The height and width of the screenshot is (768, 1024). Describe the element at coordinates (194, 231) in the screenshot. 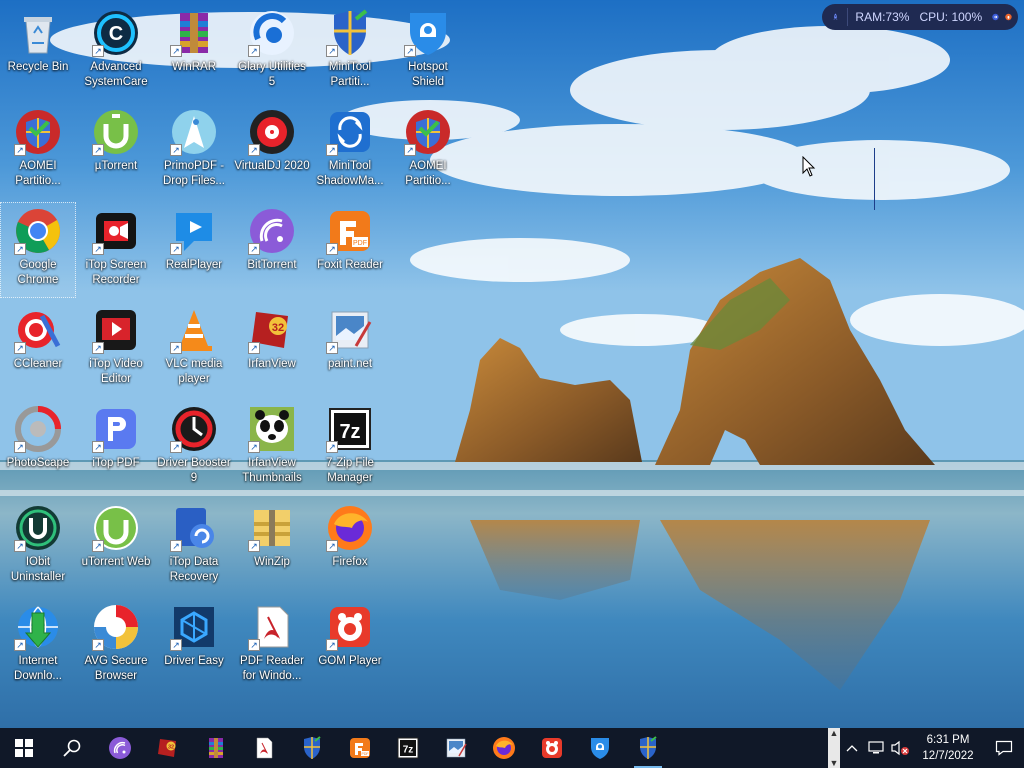

I see `realplayer-icon: ↗` at that location.